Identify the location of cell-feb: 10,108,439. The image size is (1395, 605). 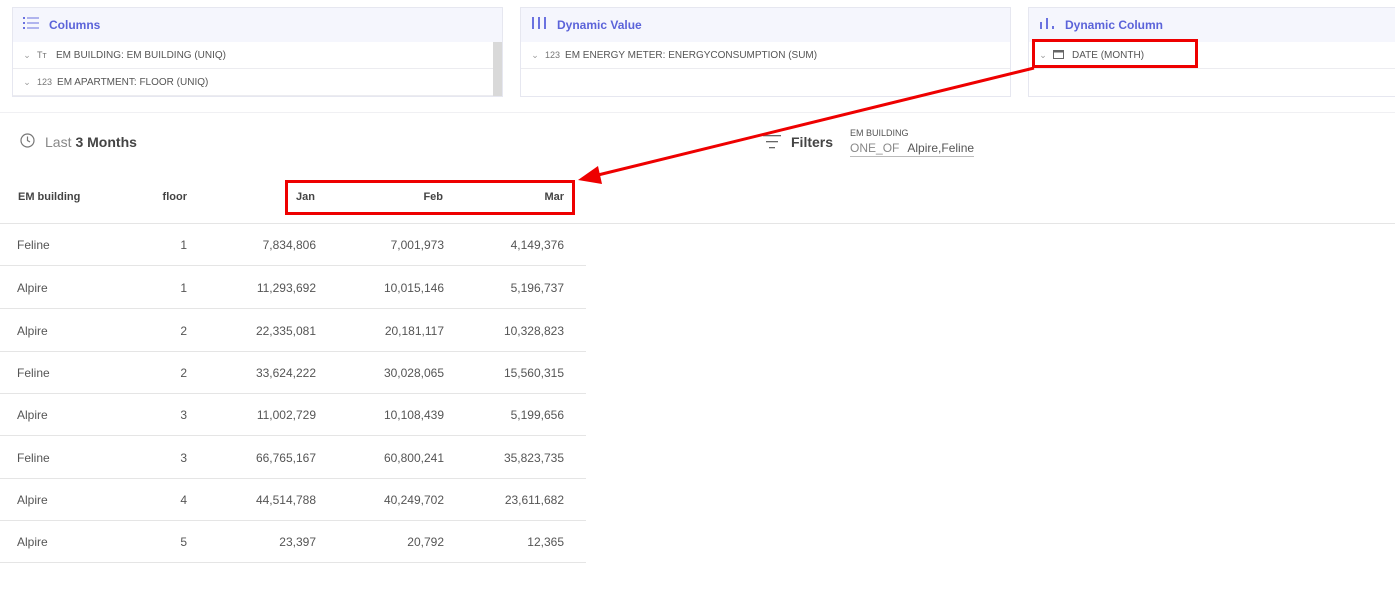
(413, 415).